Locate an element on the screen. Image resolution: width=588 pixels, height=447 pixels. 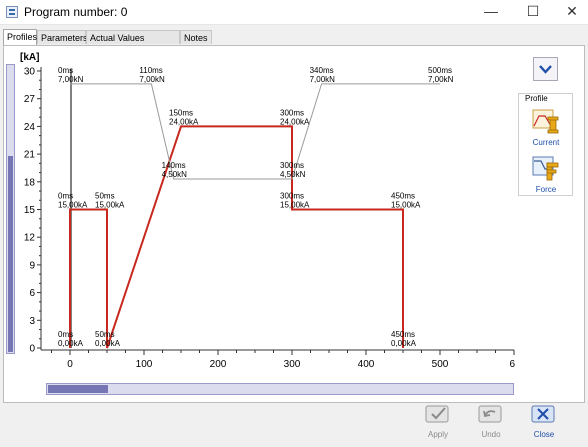
point-annotation-time: 140ms is located at coordinates (174, 165).